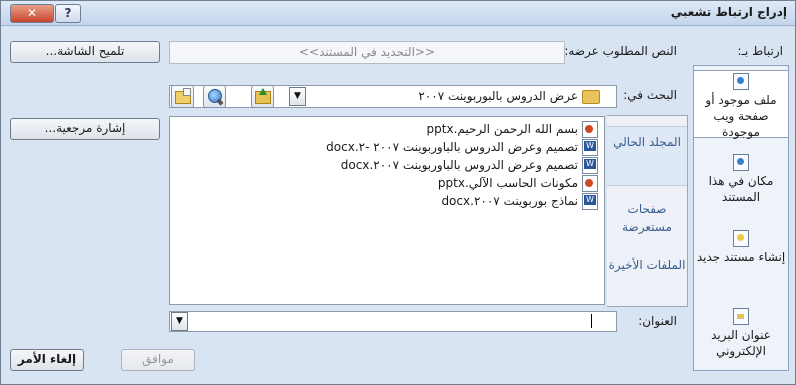  What do you see at coordinates (728, 12) in the screenshot?
I see `dialog-title: إدراج ارتباط تشعبي` at bounding box center [728, 12].